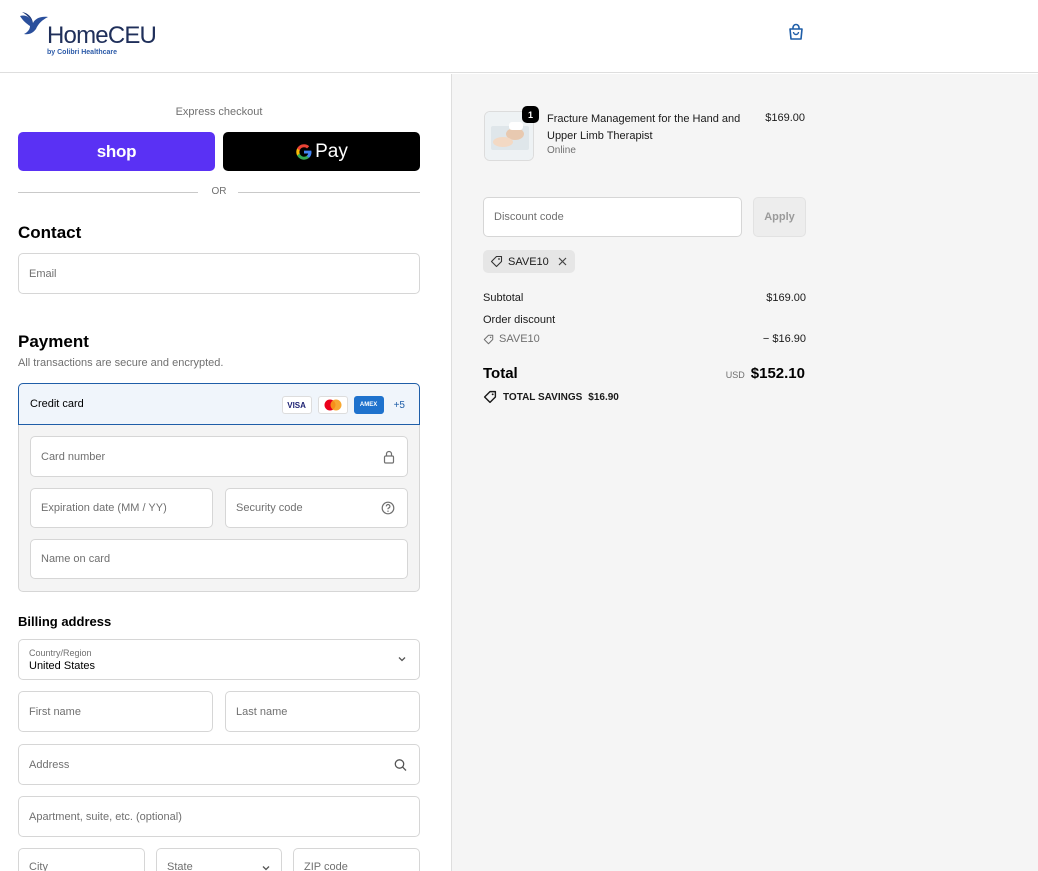  I want to click on savings-label: TOTAL SAVINGS, so click(543, 397).